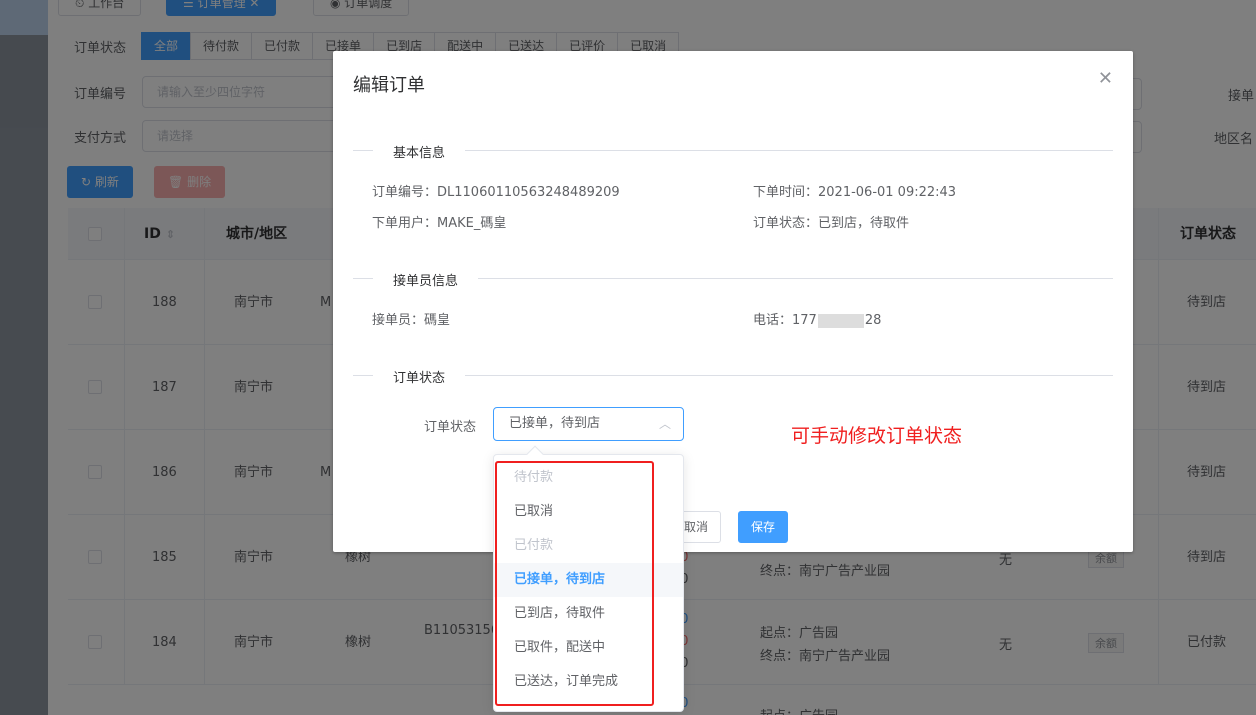 This screenshot has height=715, width=1256. I want to click on order-status-info: 订单状态：已到店，待取件, so click(831, 223).